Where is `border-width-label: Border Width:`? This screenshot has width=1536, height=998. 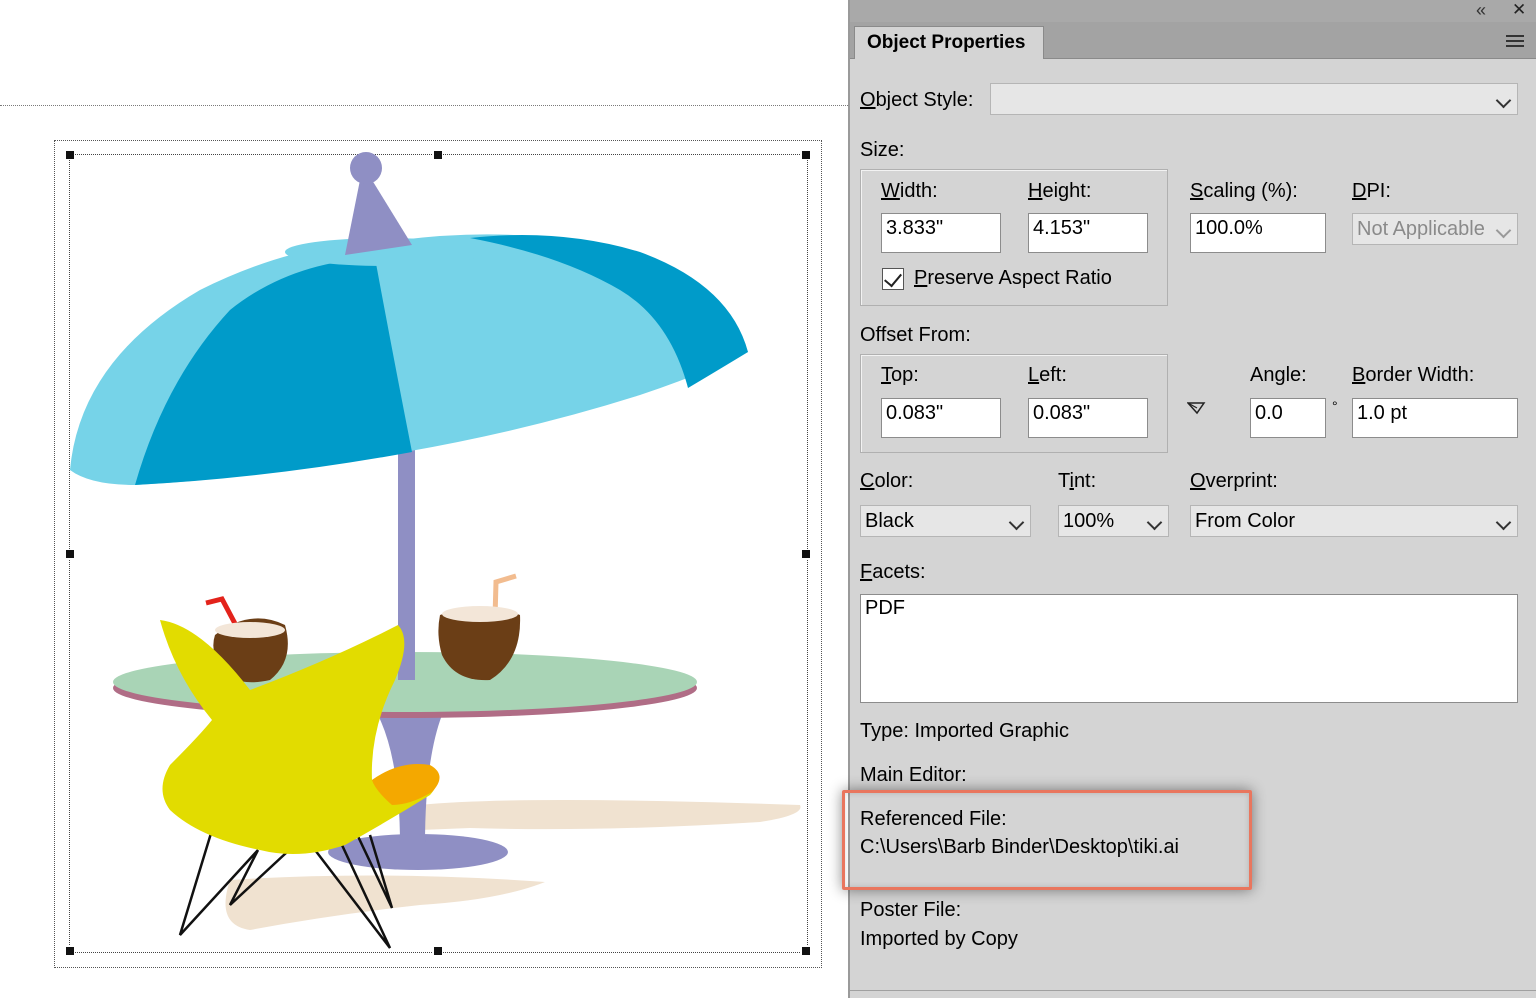 border-width-label: Border Width: is located at coordinates (1413, 375).